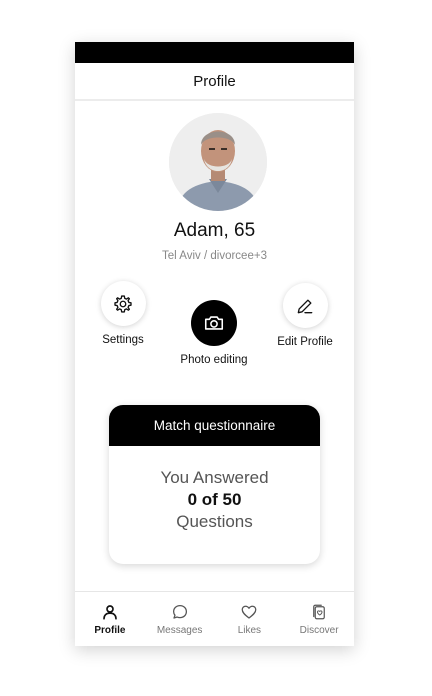 The width and height of the screenshot is (432, 696). Describe the element at coordinates (214, 52) in the screenshot. I see `status-bar` at that location.